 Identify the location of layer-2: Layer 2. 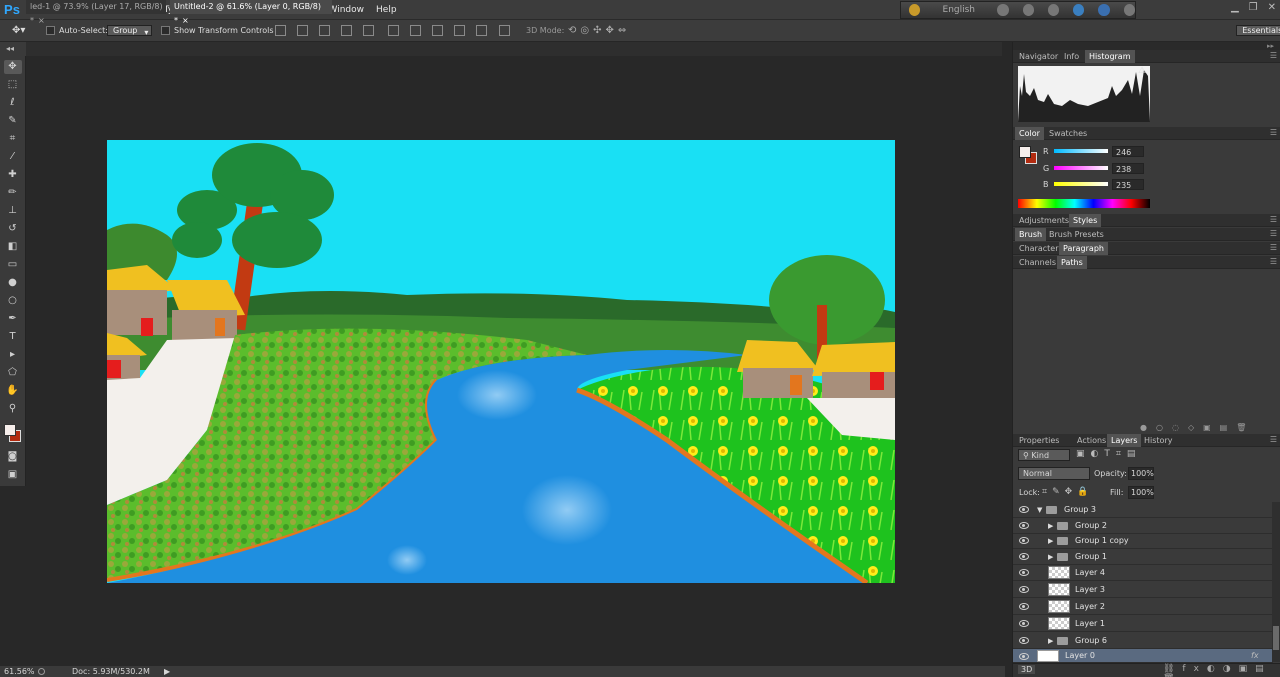
(1143, 607).